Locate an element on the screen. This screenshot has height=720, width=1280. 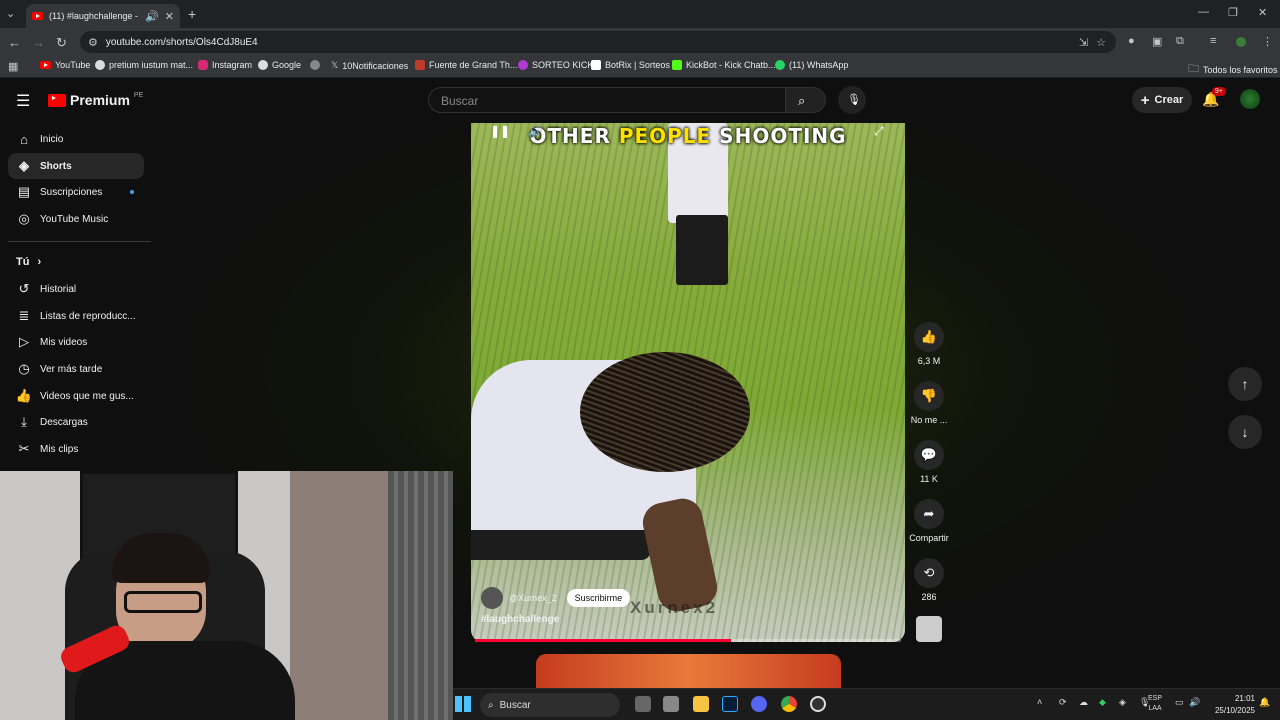
extensions-puzzle-icon: ⧉ is located at coordinates (1180, 41).